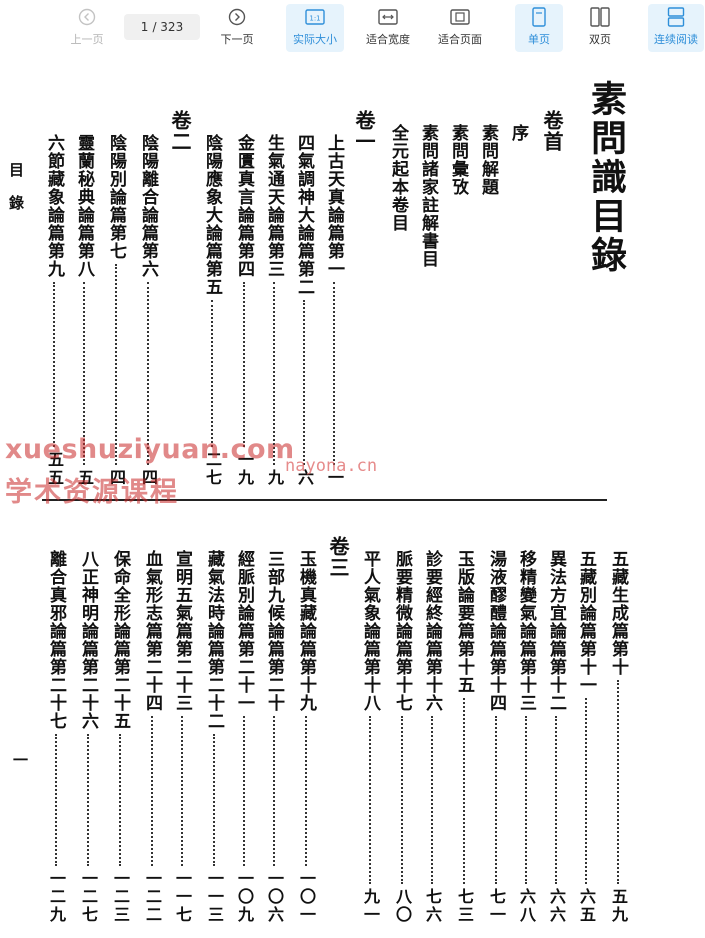 The height and width of the screenshot is (938, 705). Describe the element at coordinates (334, 310) in the screenshot. I see `toc-entry: 上古天真論篇第一一` at that location.